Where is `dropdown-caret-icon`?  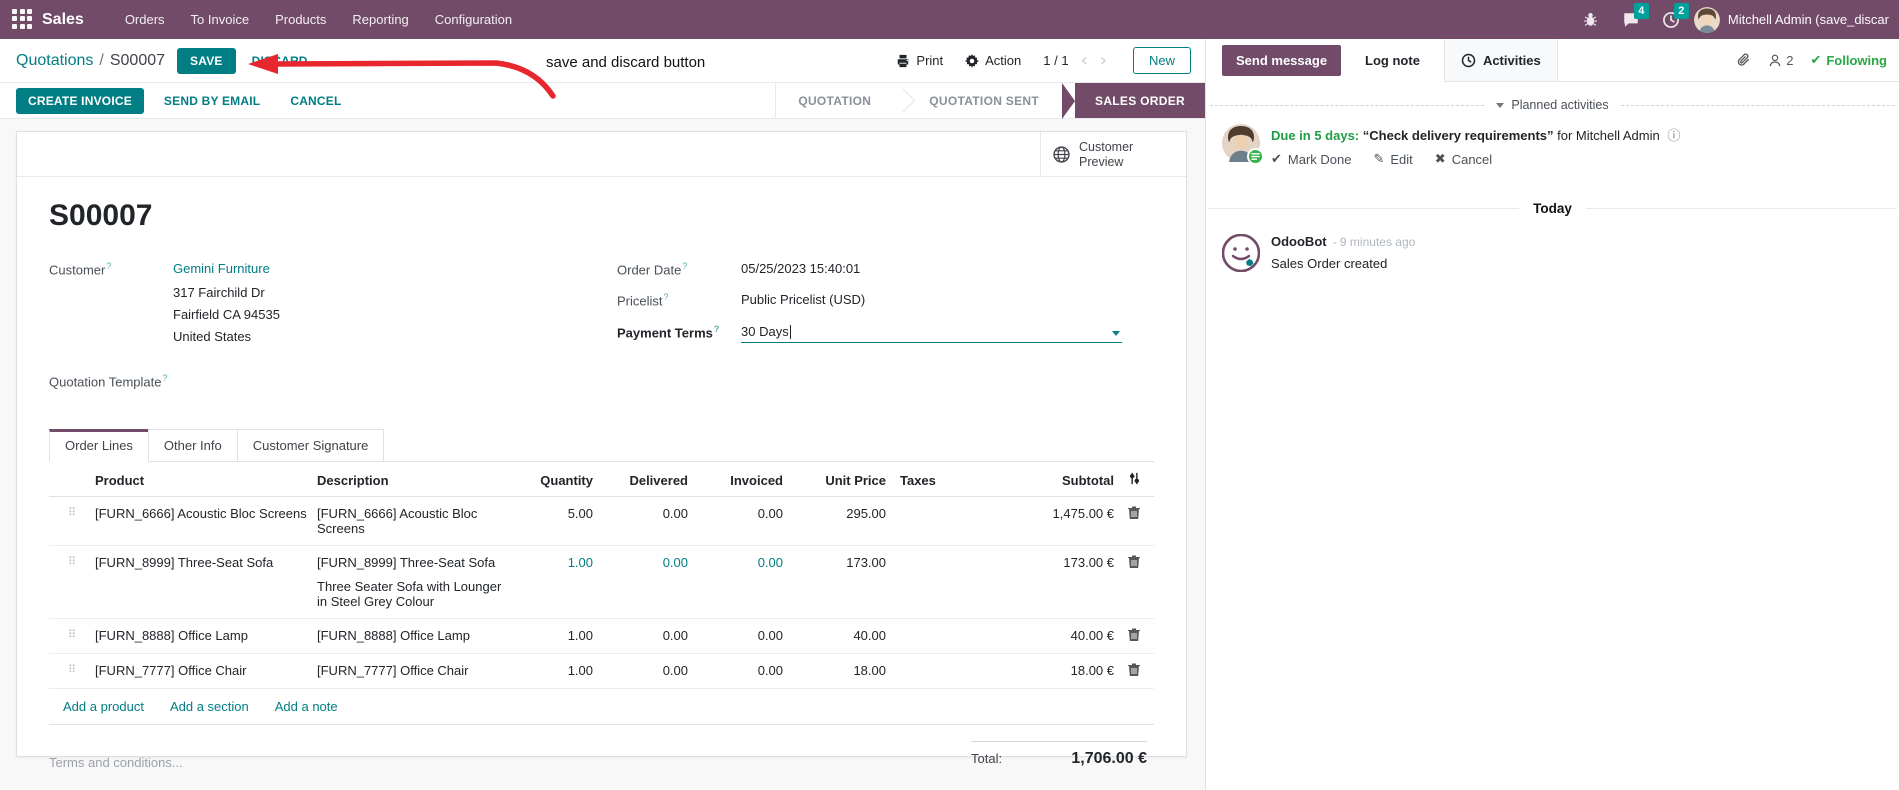
dropdown-caret-icon is located at coordinates (1116, 333).